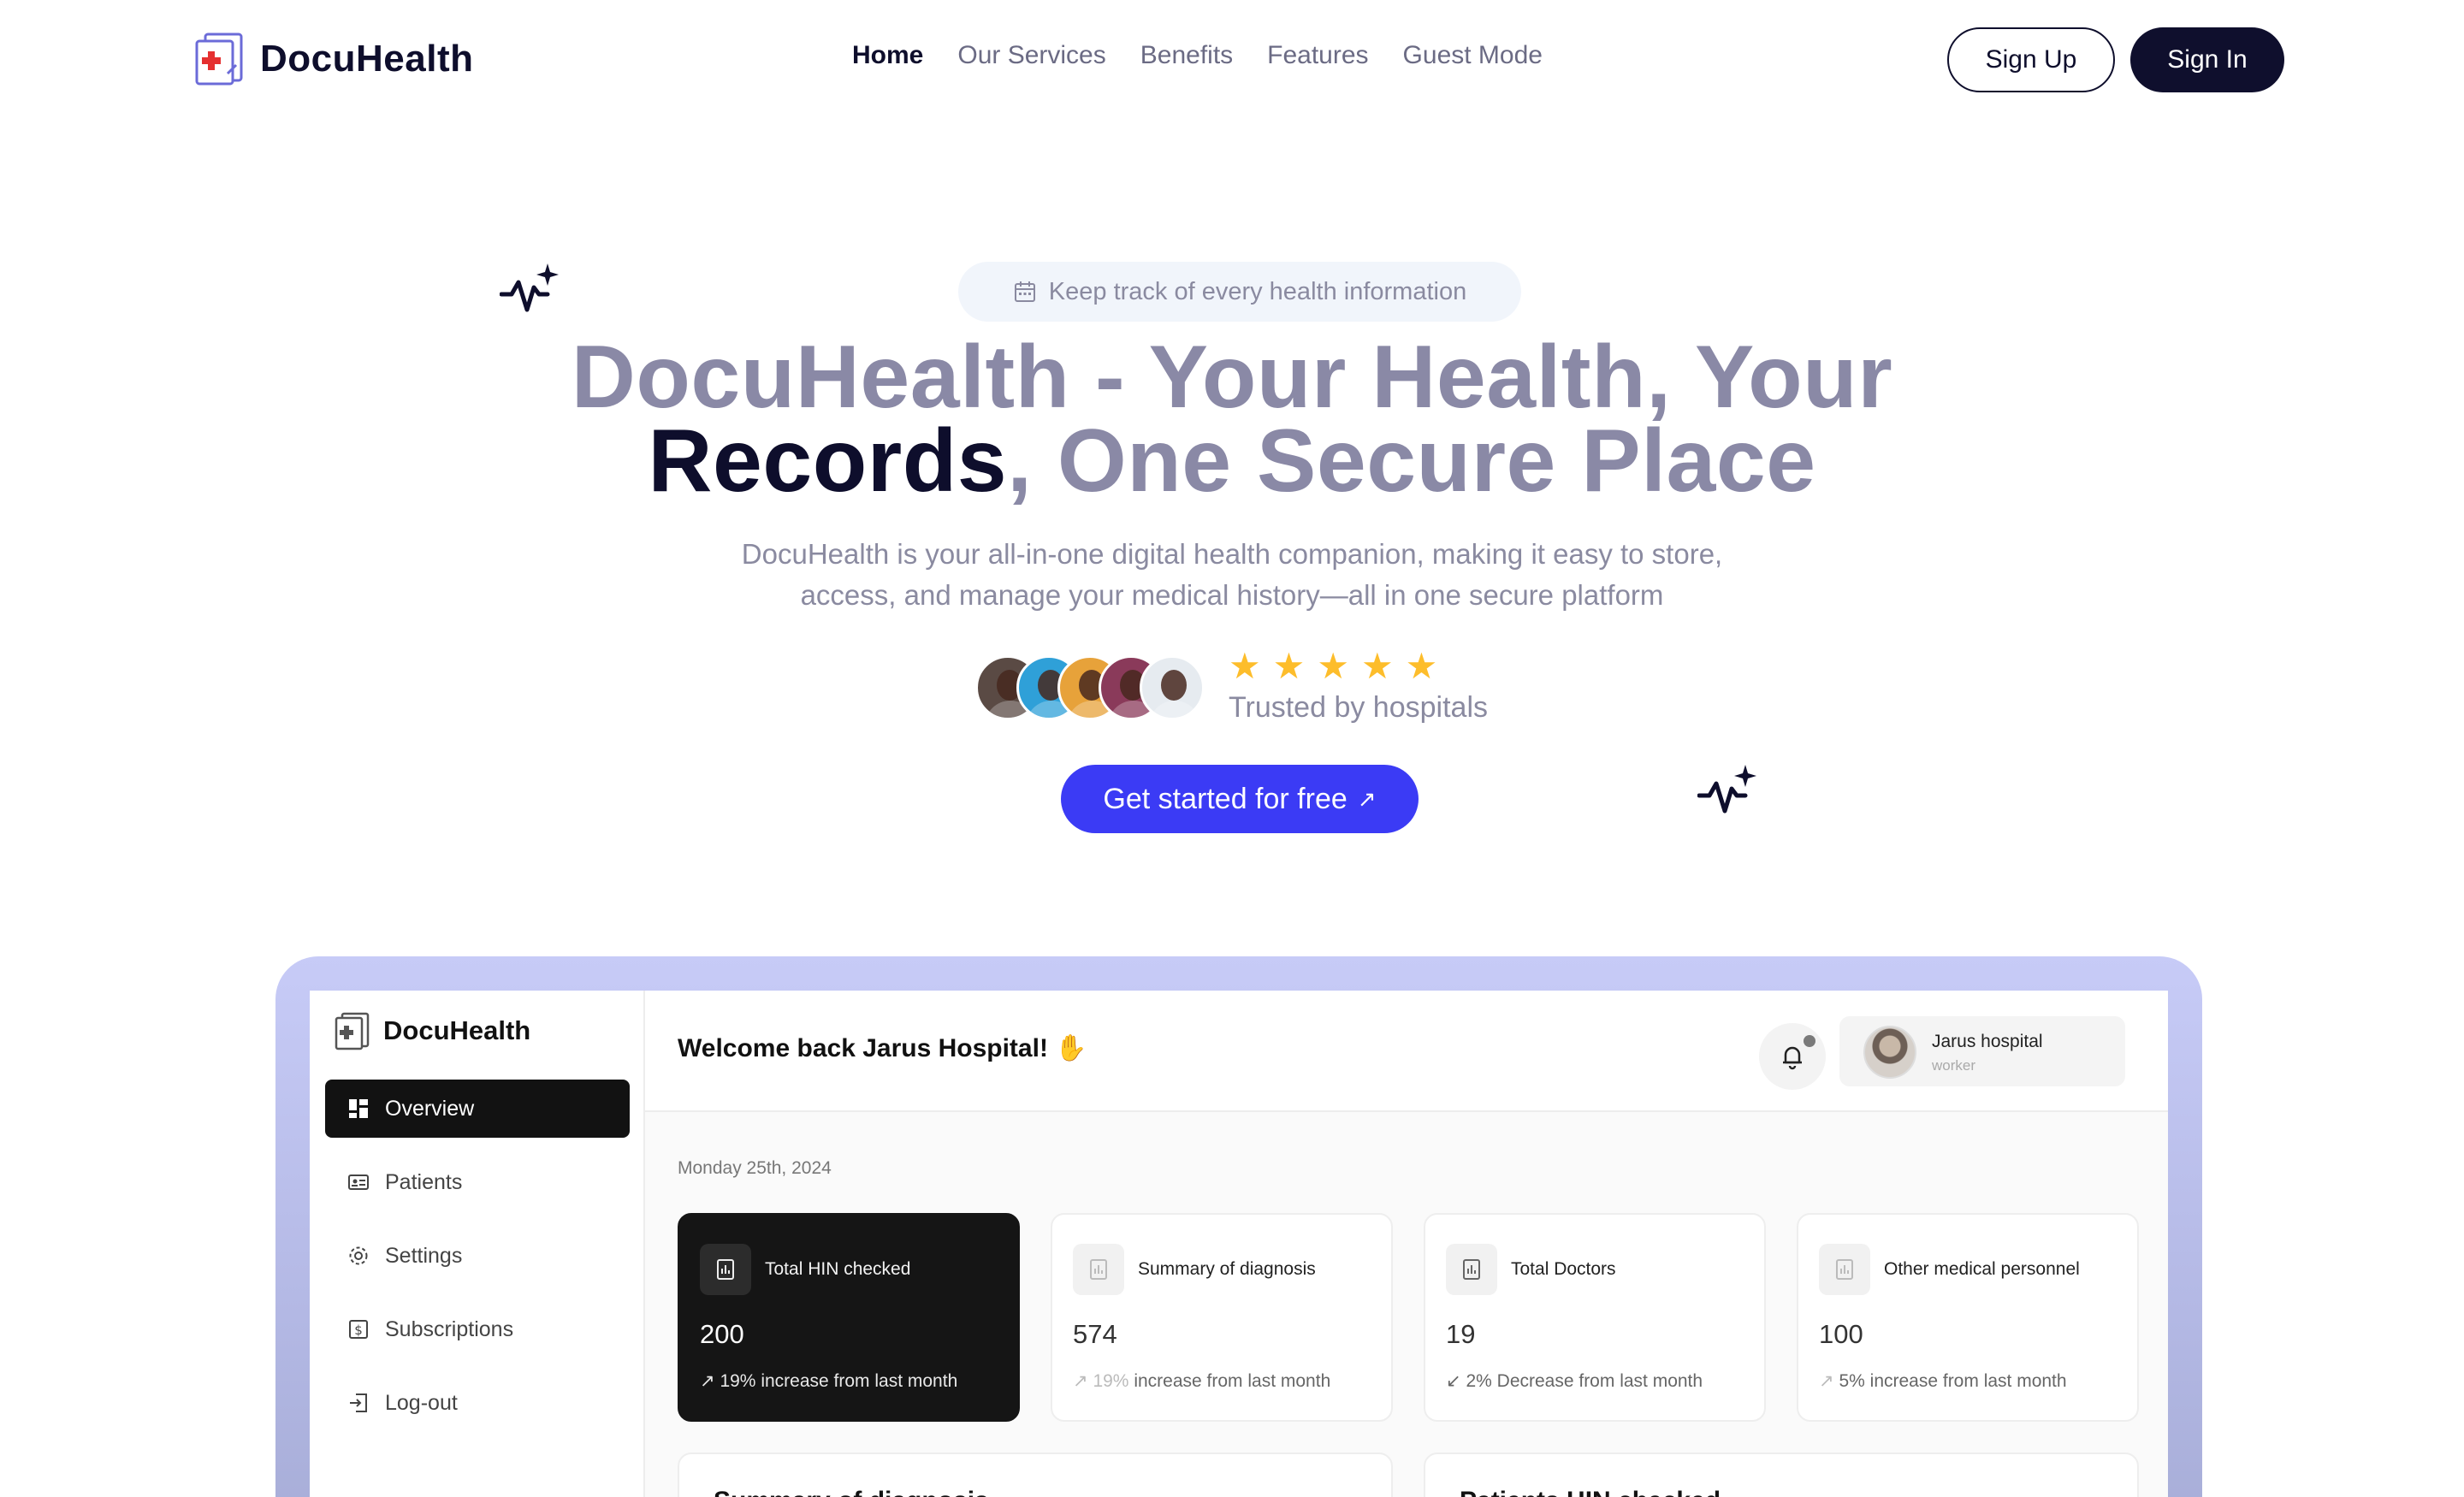 This screenshot has width=2464, height=1497. What do you see at coordinates (1597, 1381) in the screenshot?
I see `trend-text: Decrease from last month` at bounding box center [1597, 1381].